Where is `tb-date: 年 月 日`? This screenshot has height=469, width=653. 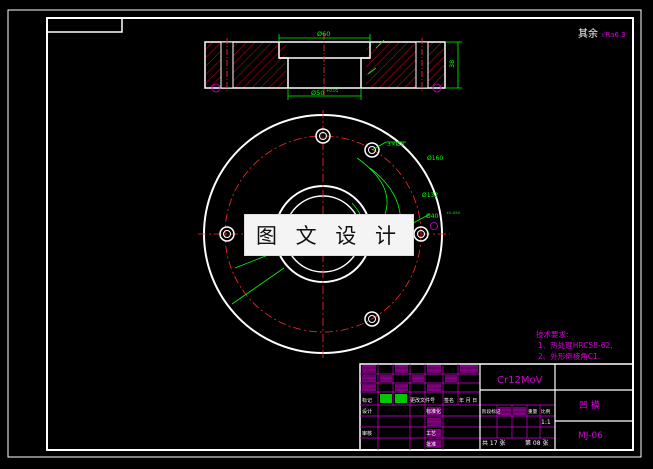
tb-date: 年 月 日 is located at coordinates (468, 400).